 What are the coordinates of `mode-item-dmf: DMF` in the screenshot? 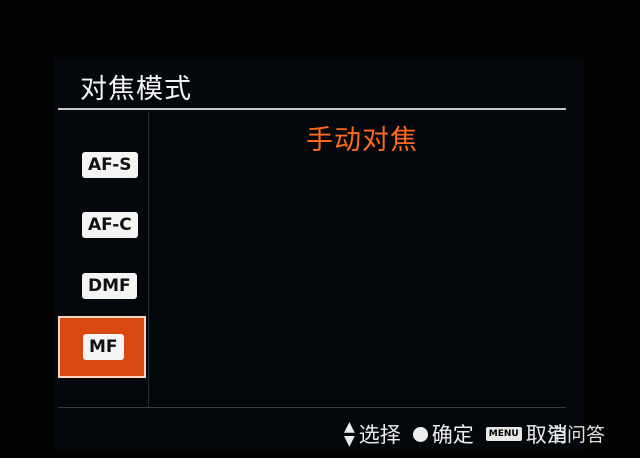 It's located at (102, 287).